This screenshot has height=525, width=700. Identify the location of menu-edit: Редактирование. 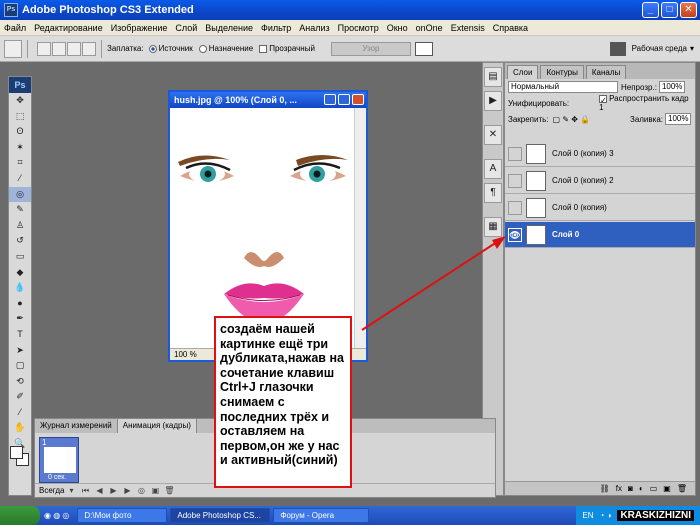
(68, 28).